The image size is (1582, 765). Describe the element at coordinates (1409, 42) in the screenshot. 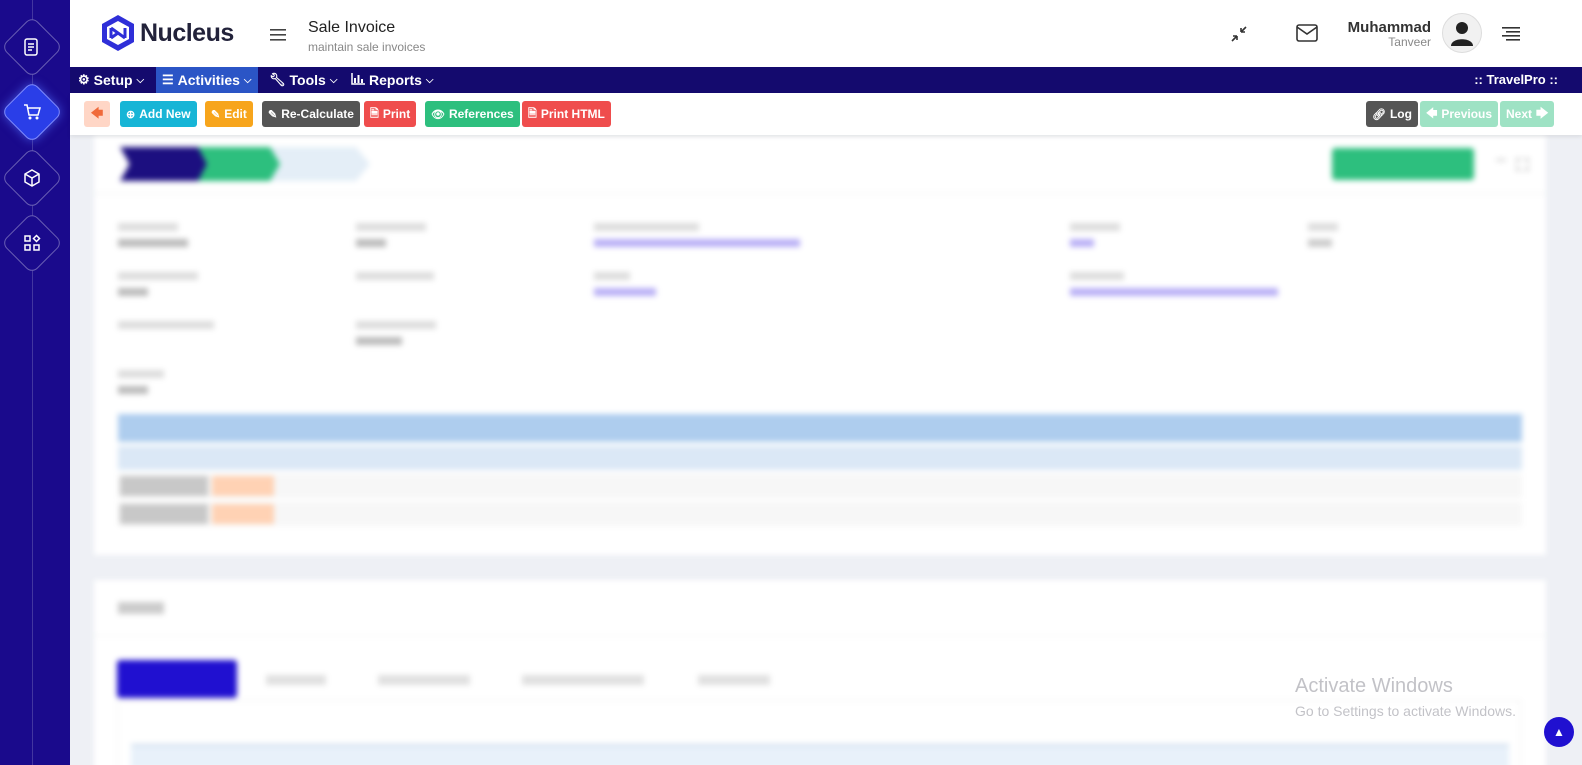

I see `user-last-name: Tanveer` at that location.